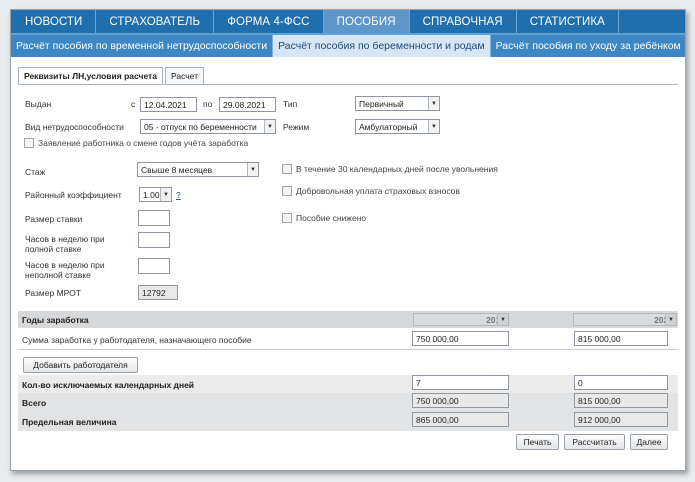 The width and height of the screenshot is (695, 482). What do you see at coordinates (200, 127) in the screenshot?
I see `disability-select-value: 05 - отпуск по беременности` at bounding box center [200, 127].